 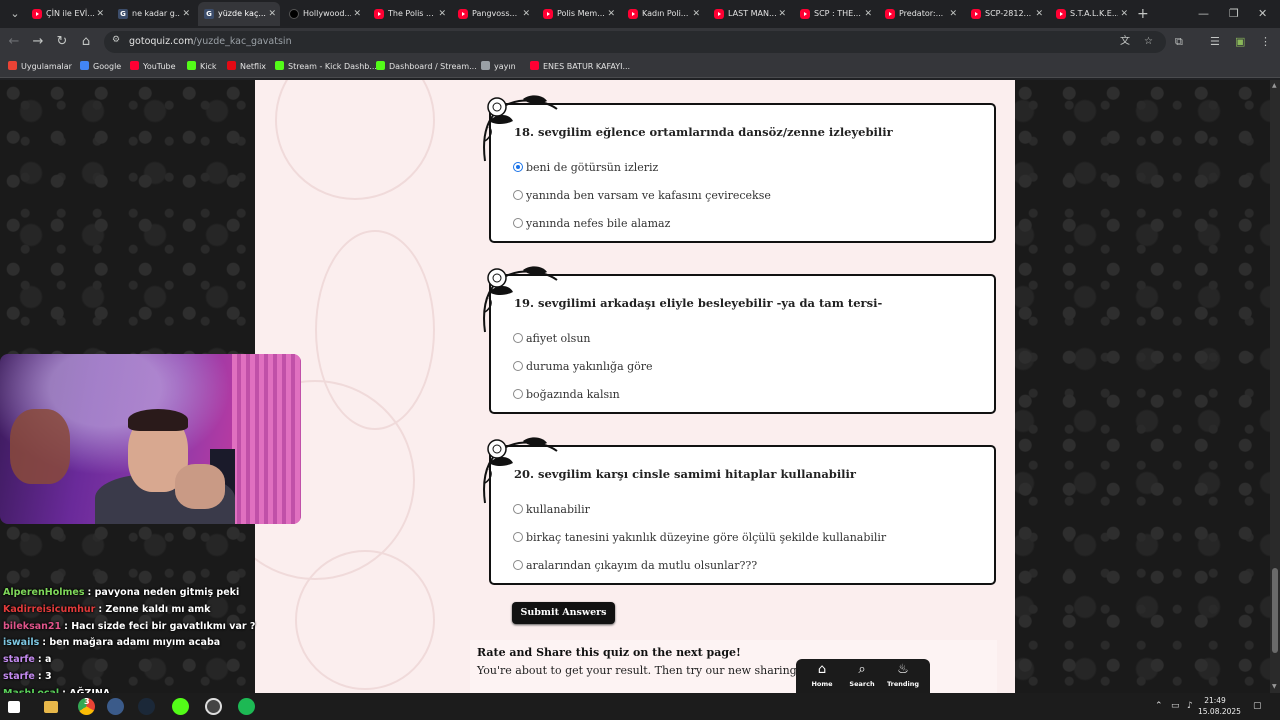 What do you see at coordinates (1179, 42) in the screenshot?
I see `extensions-icon: ⧉` at bounding box center [1179, 42].